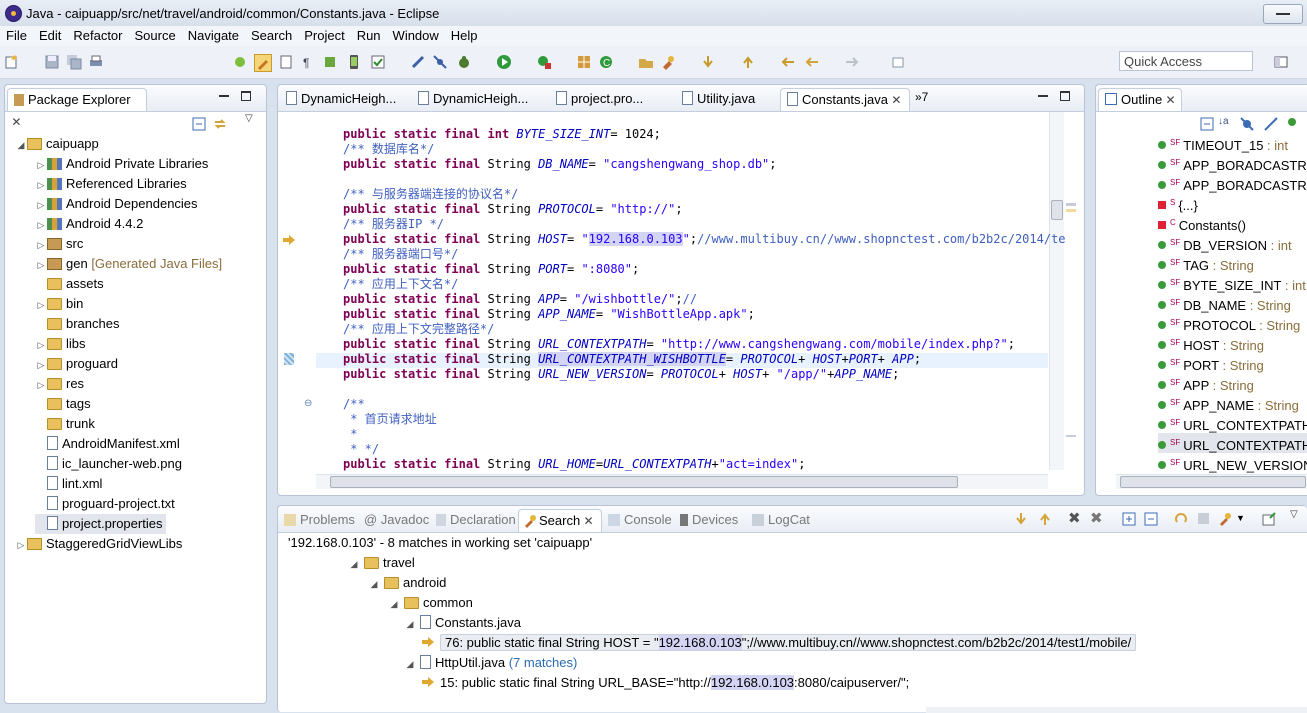 This screenshot has width=1307, height=713. I want to click on tree-item: proguard-project.txt, so click(105, 504).